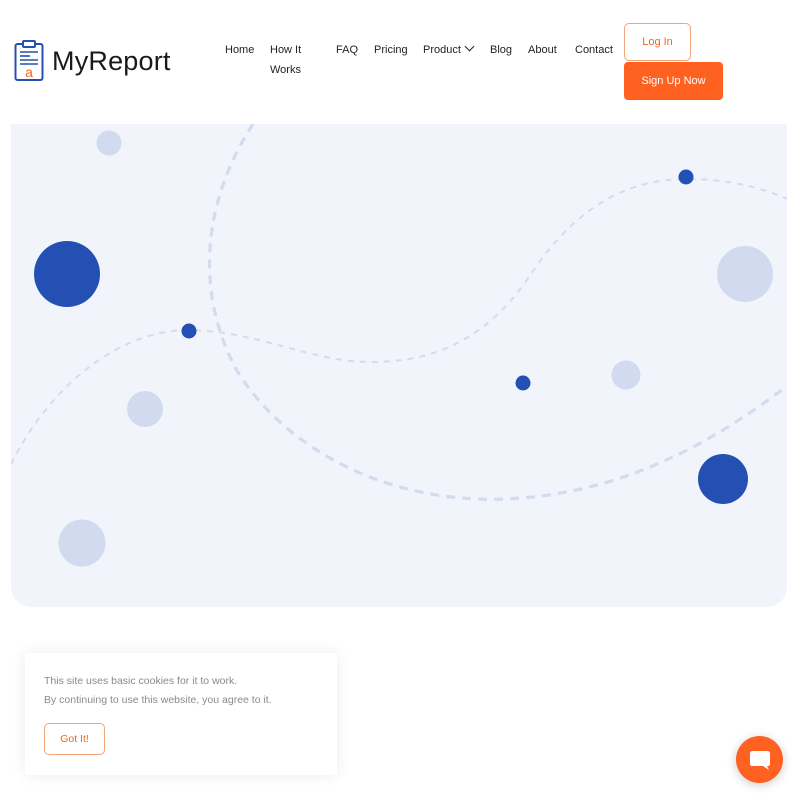  I want to click on nav-product: Product, so click(449, 48).